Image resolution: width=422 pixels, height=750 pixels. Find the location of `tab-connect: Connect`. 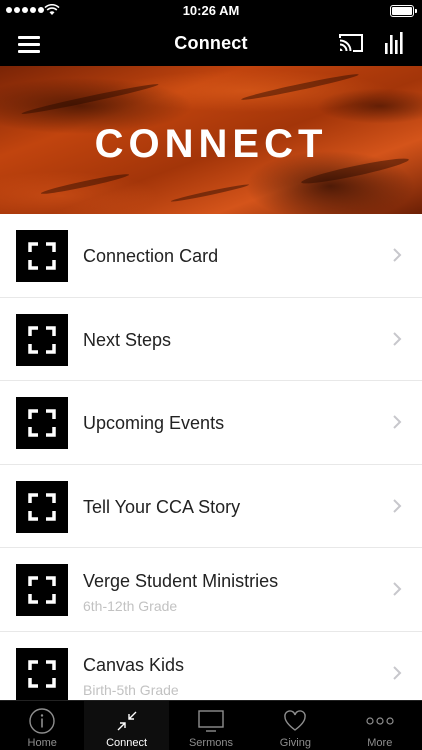

tab-connect: Connect is located at coordinates (126, 725).